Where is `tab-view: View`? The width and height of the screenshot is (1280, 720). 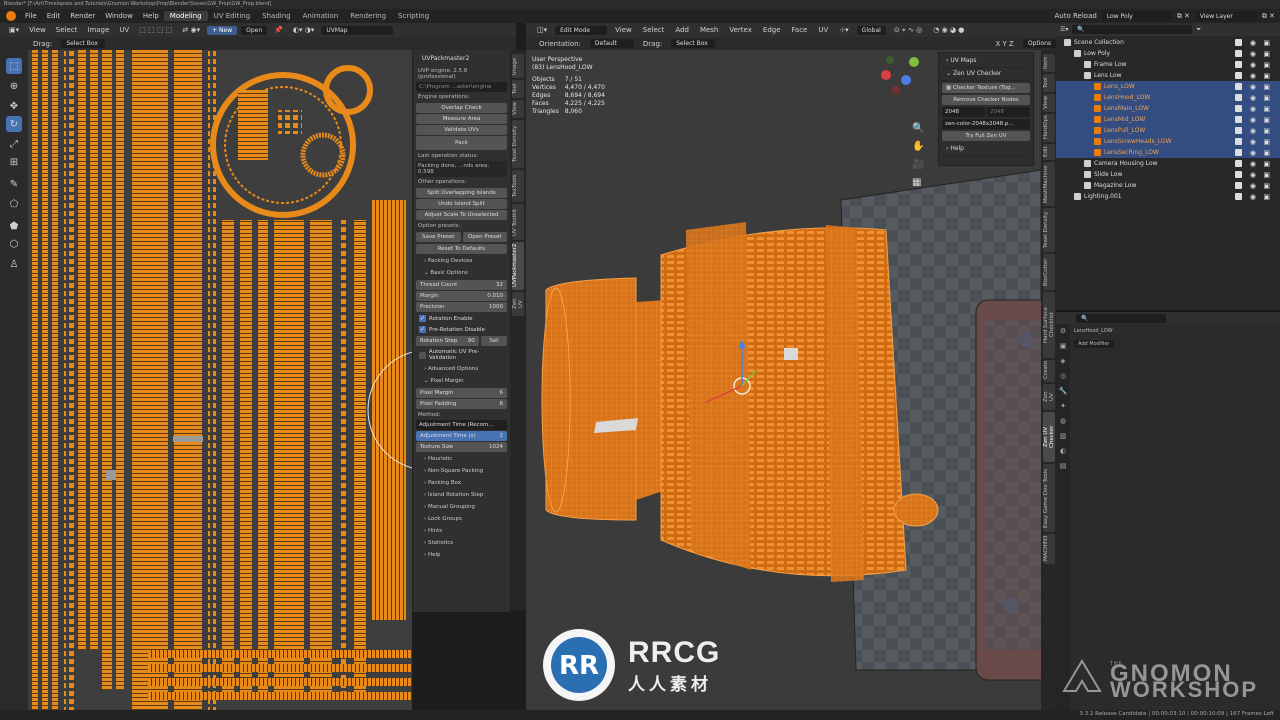 tab-view: View is located at coordinates (1049, 103).